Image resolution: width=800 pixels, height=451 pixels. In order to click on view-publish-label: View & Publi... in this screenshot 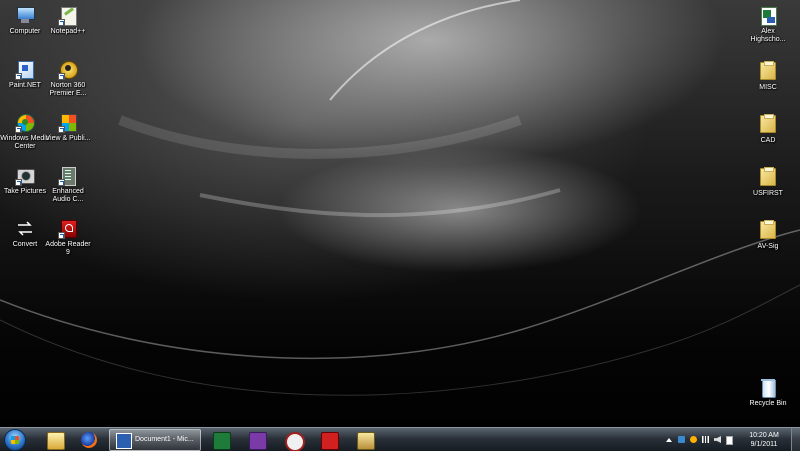, I will do `click(68, 138)`.